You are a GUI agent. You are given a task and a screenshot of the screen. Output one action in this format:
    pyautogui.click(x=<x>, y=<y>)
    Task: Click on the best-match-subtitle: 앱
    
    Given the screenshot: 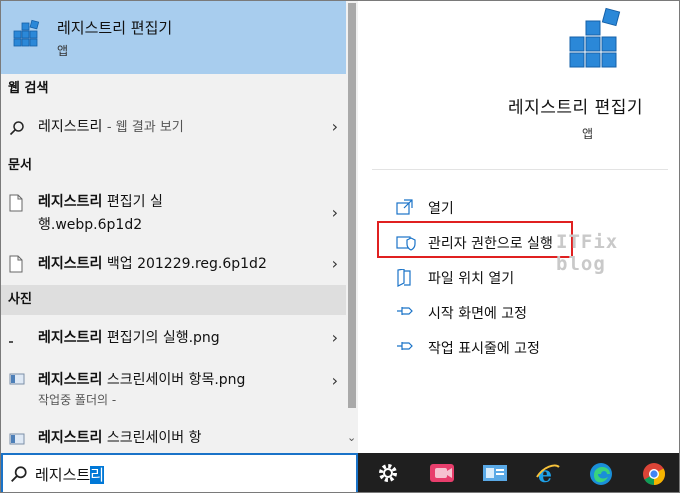 What is the action you would take?
    pyautogui.click(x=63, y=51)
    